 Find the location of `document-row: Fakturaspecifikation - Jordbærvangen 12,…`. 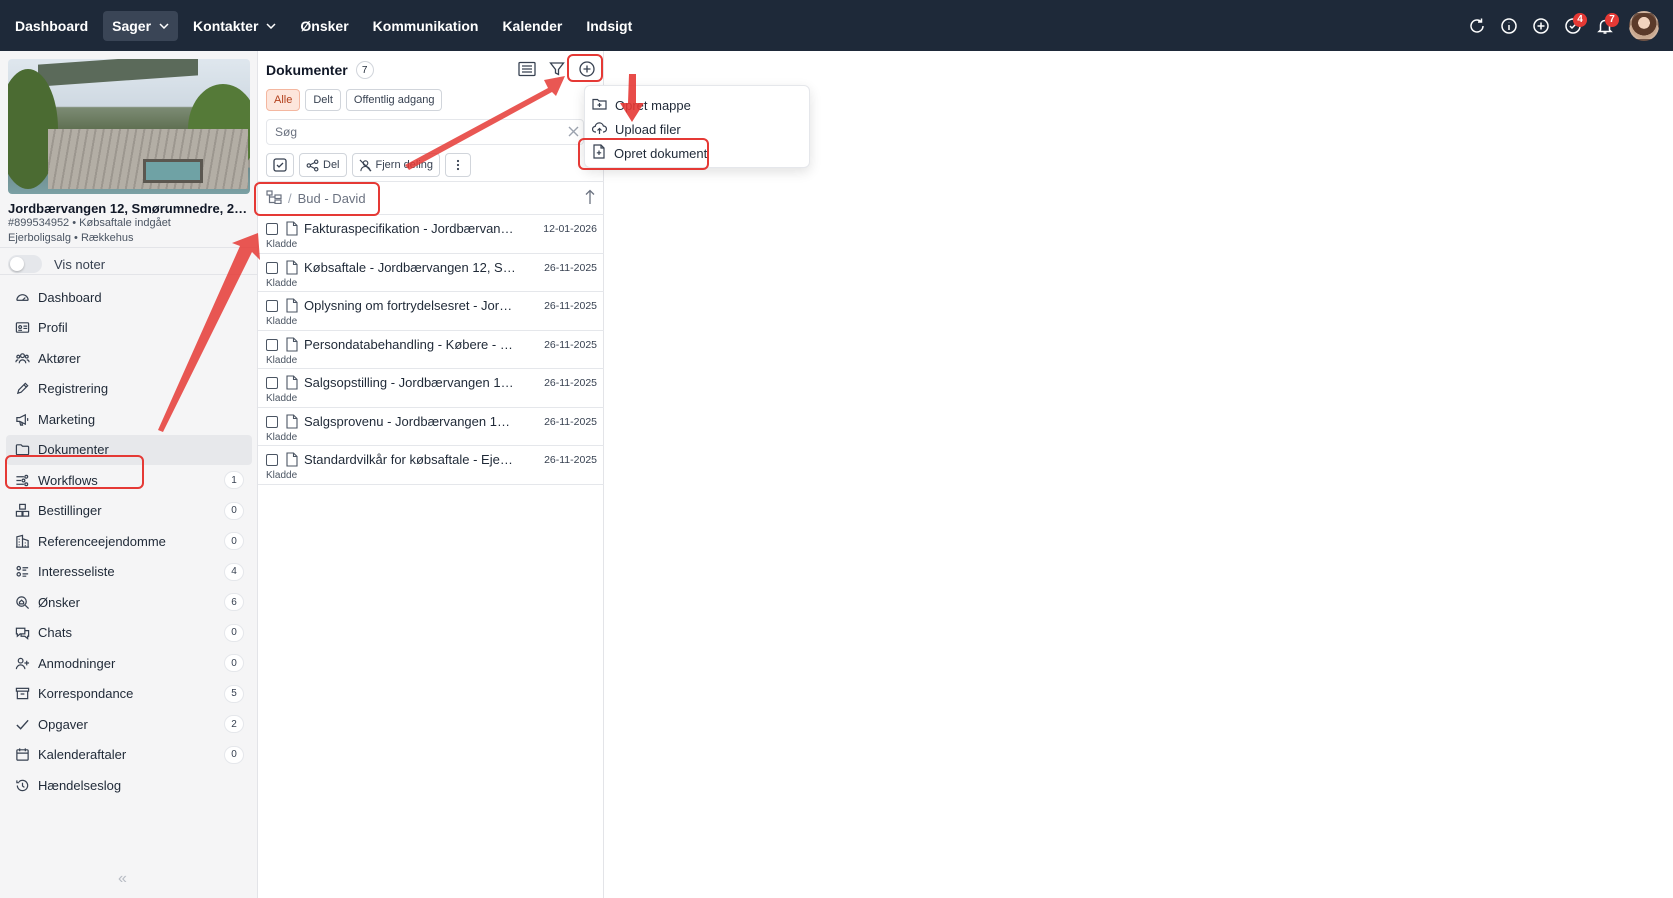

document-row: Fakturaspecifikation - Jordbærvangen 12,… is located at coordinates (431, 234).